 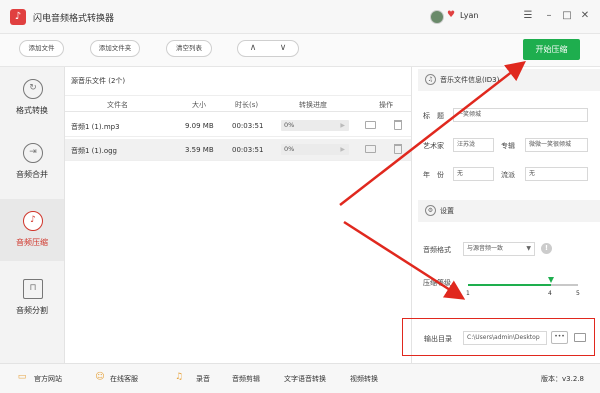 I want to click on compress-level-label: 压缩等级, so click(x=437, y=283).